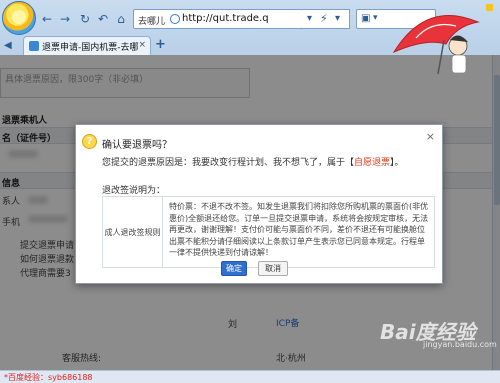 The width and height of the screenshot is (500, 383). Describe the element at coordinates (85, 19) in the screenshot. I see `refresh-icon: ↻` at that location.